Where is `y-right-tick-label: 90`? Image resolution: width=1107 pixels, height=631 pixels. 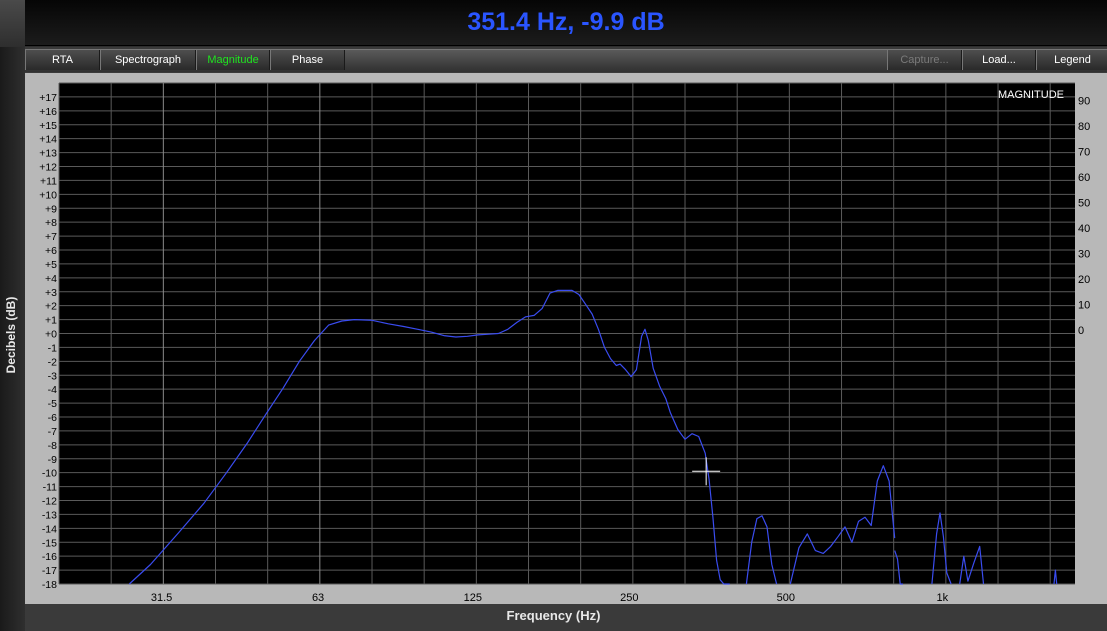 y-right-tick-label: 90 is located at coordinates (1084, 102).